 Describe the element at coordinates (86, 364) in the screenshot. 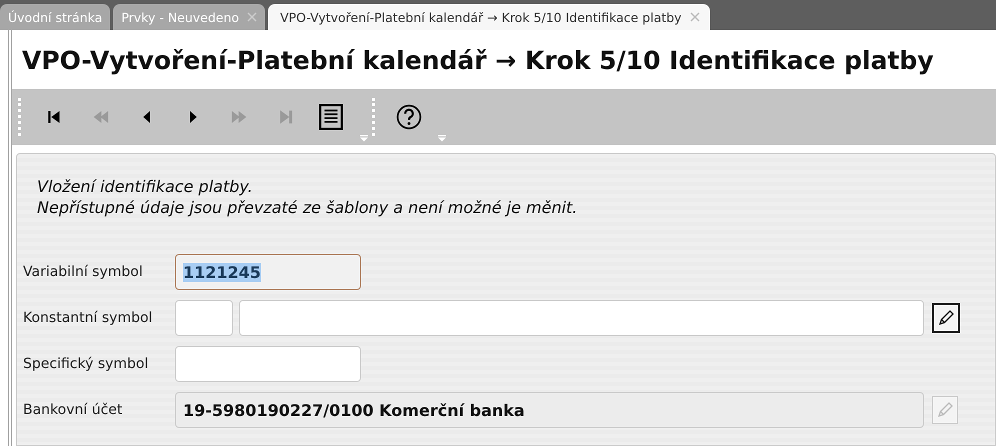

I see `field-label: Specifický symbol` at that location.